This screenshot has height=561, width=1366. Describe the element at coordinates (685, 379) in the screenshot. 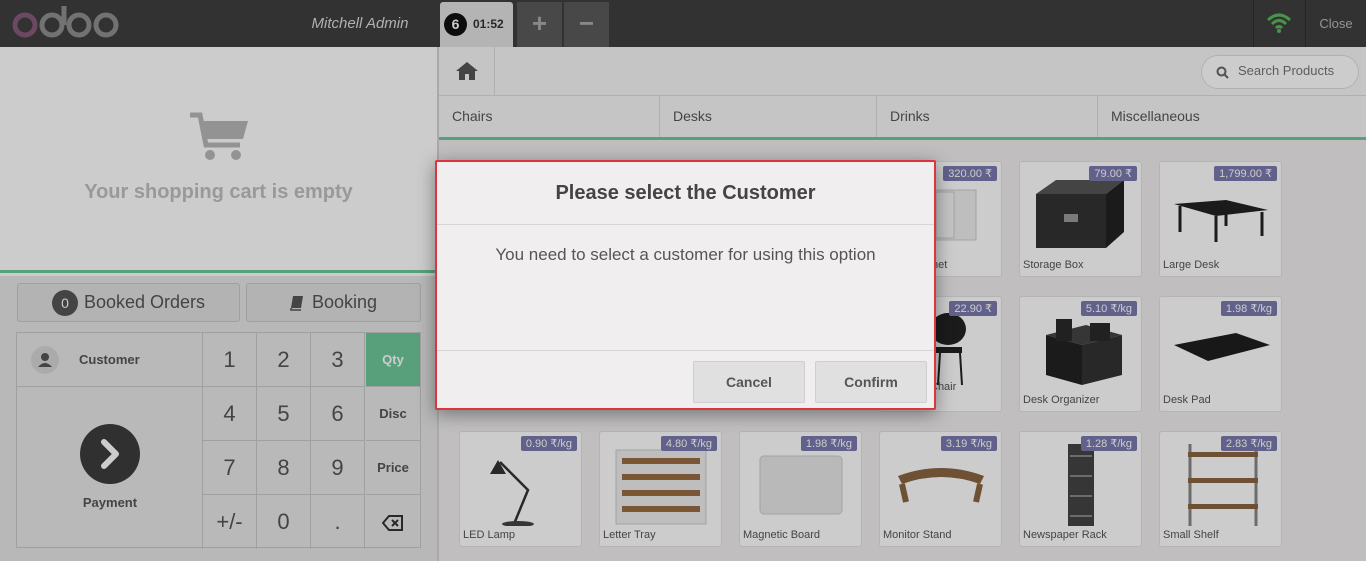

I see `dialog-footer: Cancel Confirm` at that location.